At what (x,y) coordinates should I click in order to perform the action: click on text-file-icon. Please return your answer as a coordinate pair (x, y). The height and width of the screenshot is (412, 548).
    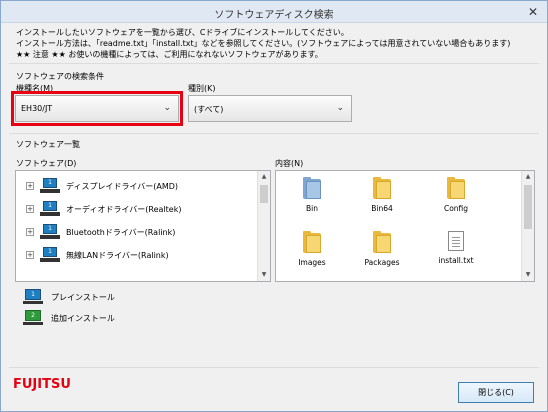
    Looking at the image, I should click on (456, 241).